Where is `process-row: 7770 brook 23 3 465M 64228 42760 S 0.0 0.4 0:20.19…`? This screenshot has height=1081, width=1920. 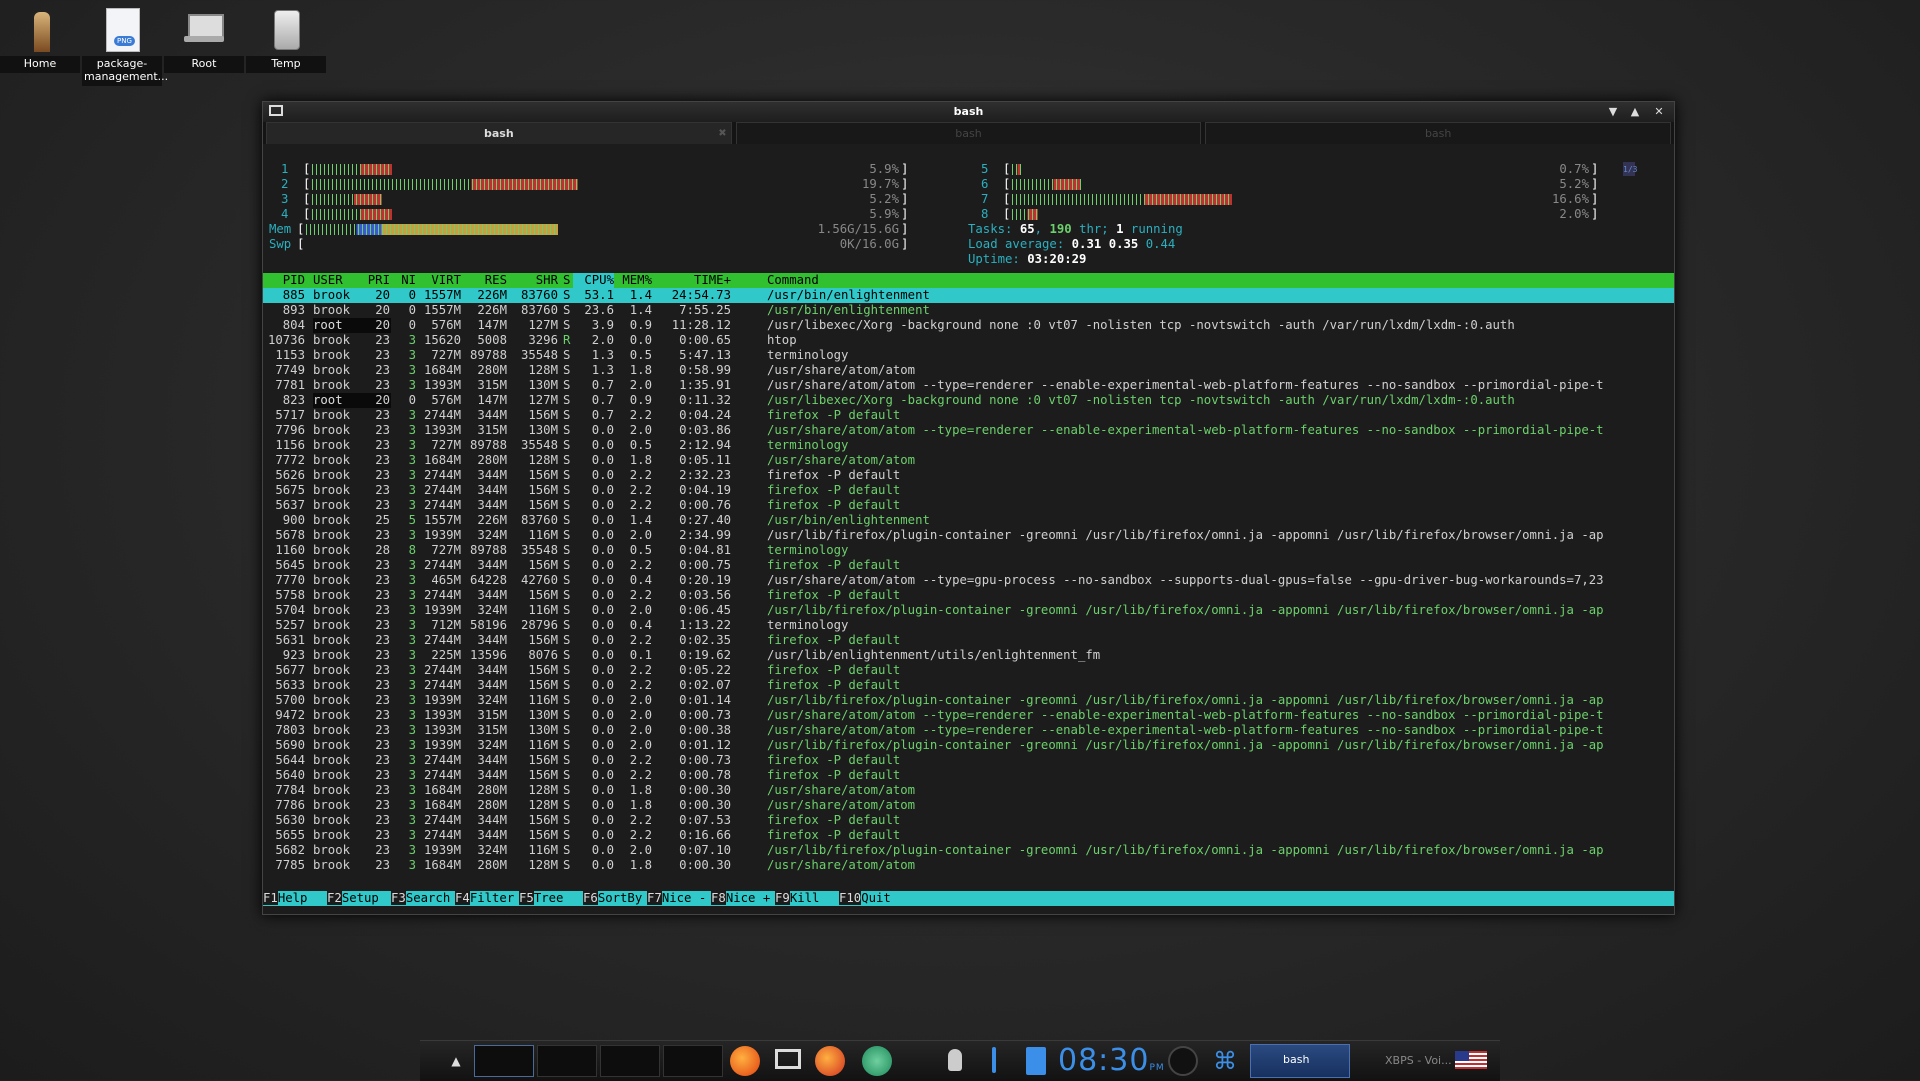
process-row: 7770 brook 23 3 465M 64228 42760 S 0.0 0.4 0:20.19… is located at coordinates (968, 580).